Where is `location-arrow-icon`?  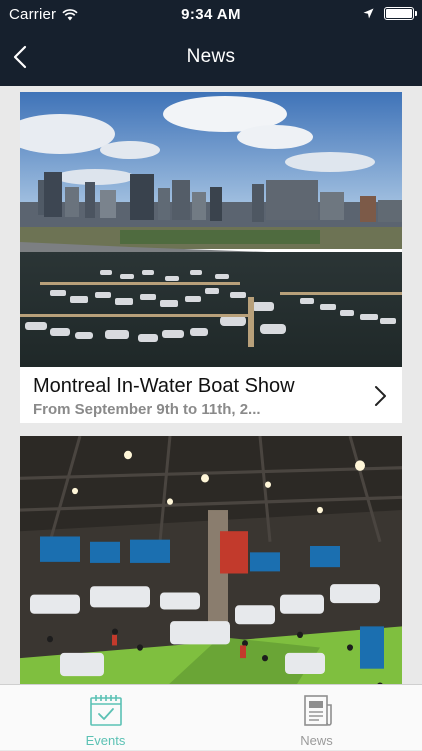
location-arrow-icon is located at coordinates (368, 13).